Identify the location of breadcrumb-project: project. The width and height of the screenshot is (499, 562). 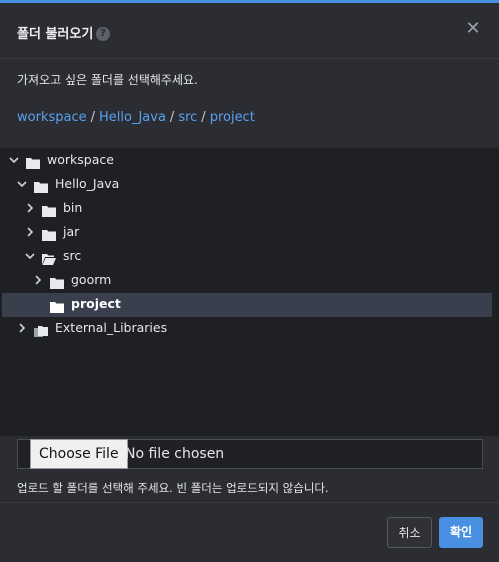
(232, 117).